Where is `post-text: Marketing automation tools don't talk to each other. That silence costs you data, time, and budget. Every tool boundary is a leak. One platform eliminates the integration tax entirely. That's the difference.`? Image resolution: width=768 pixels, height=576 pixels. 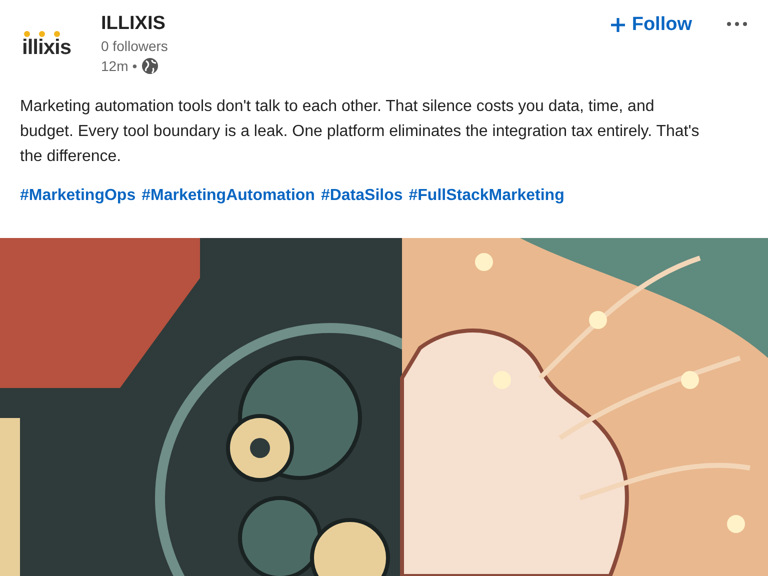 post-text: Marketing automation tools don't talk to each other. That silence costs you data, time, and budget. Every tool boundary is a leak. One platform eliminates the integration tax entirely. That's the difference. is located at coordinates (360, 132).